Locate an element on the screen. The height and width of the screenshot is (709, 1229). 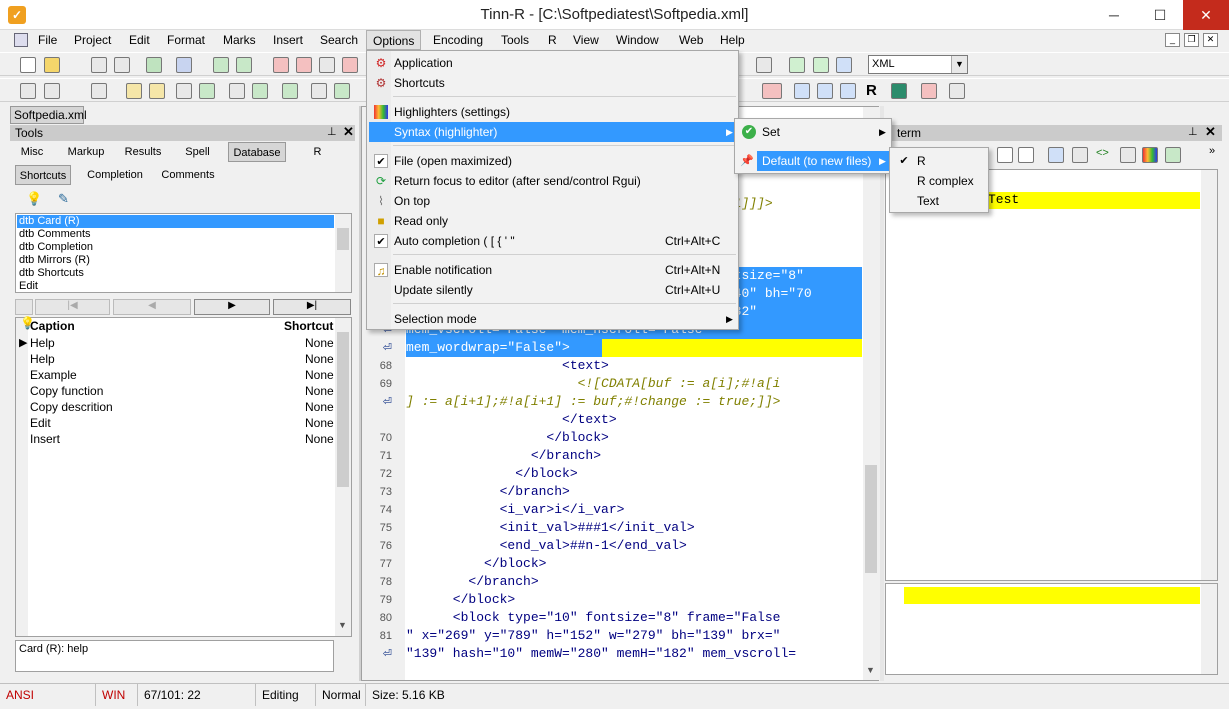
list-scrollbar is located at coordinates (343, 253).